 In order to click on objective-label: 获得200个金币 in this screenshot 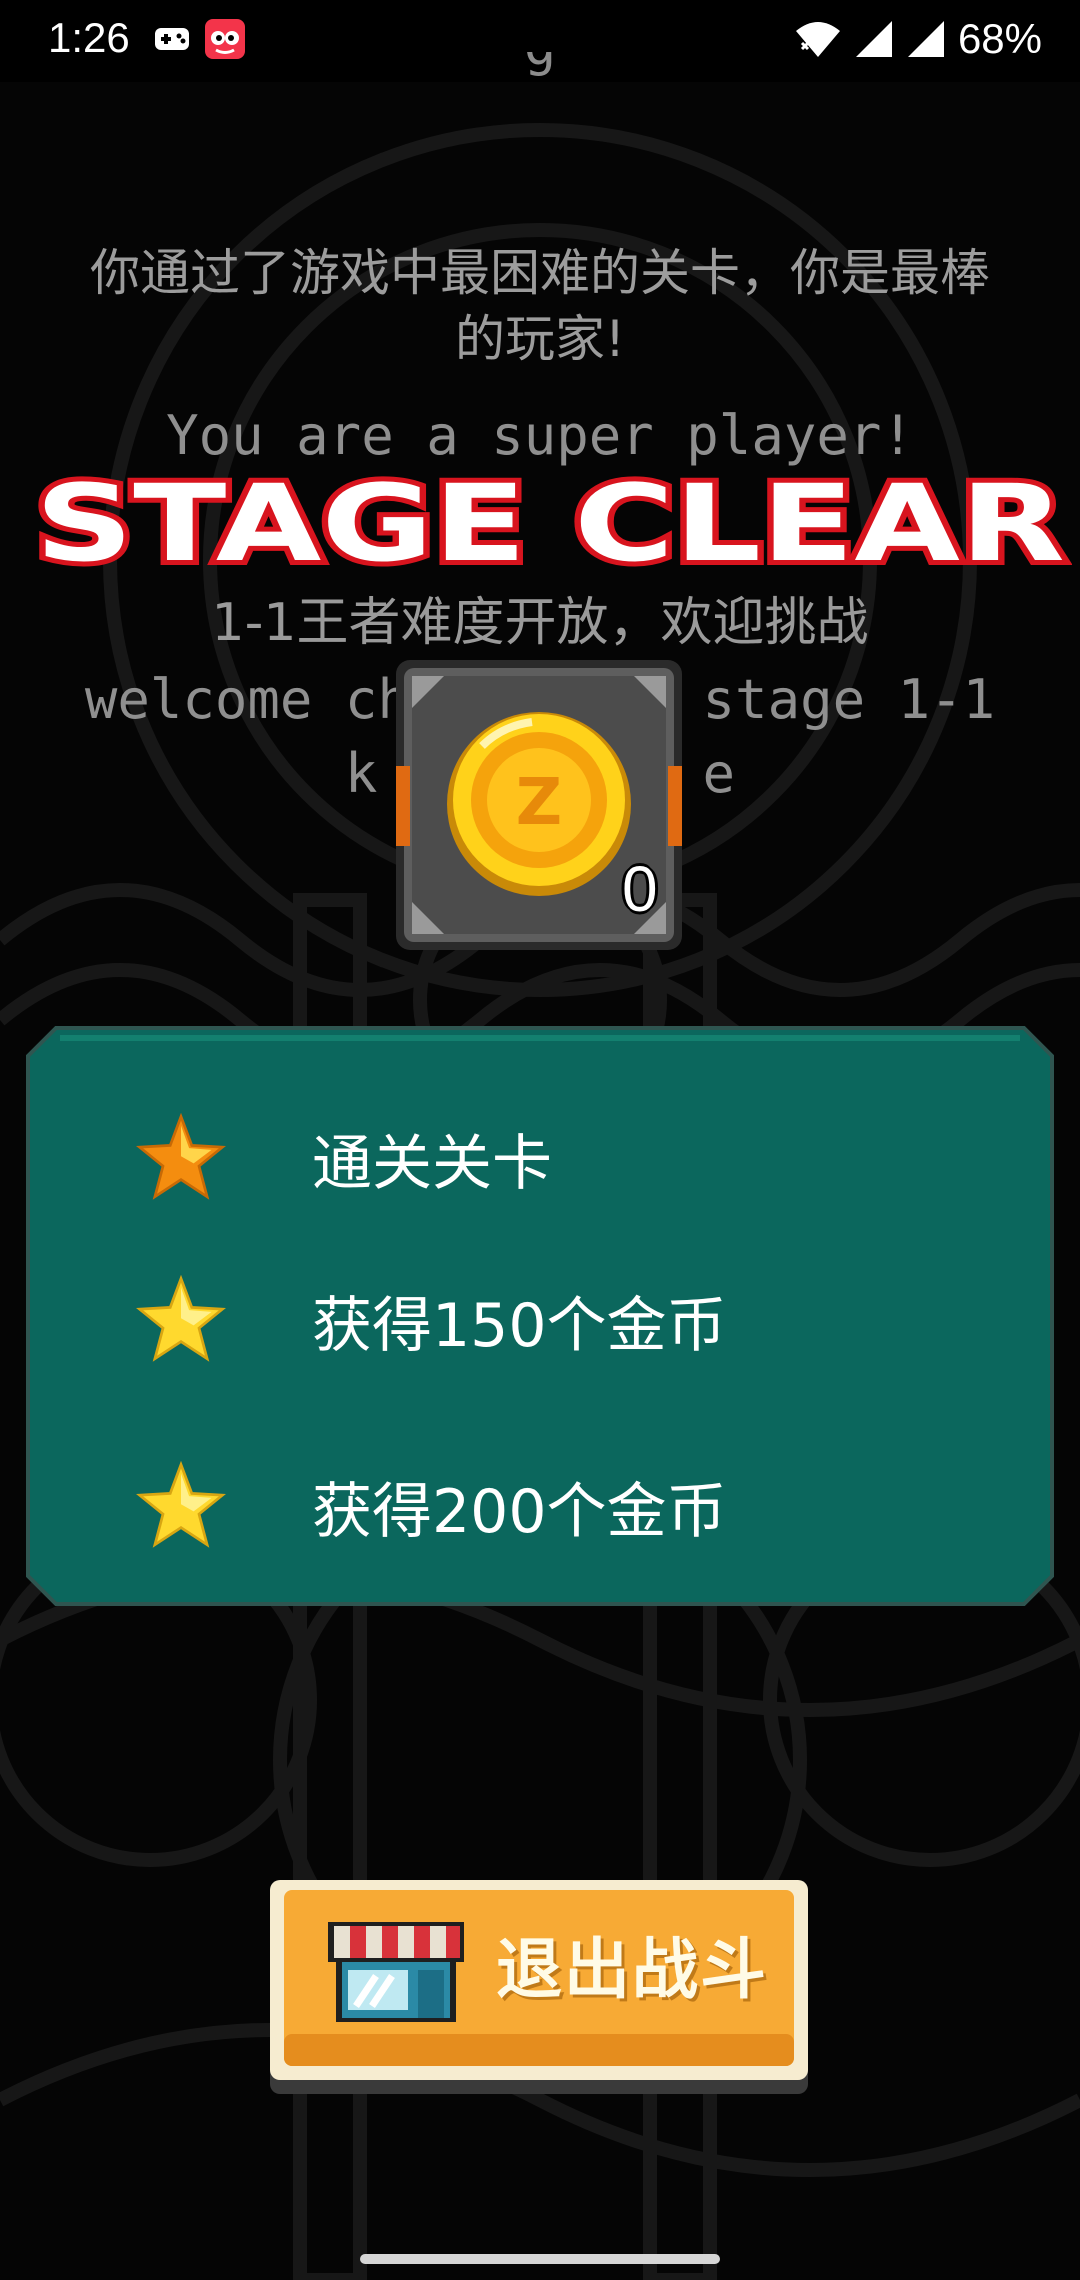, I will do `click(519, 1511)`.